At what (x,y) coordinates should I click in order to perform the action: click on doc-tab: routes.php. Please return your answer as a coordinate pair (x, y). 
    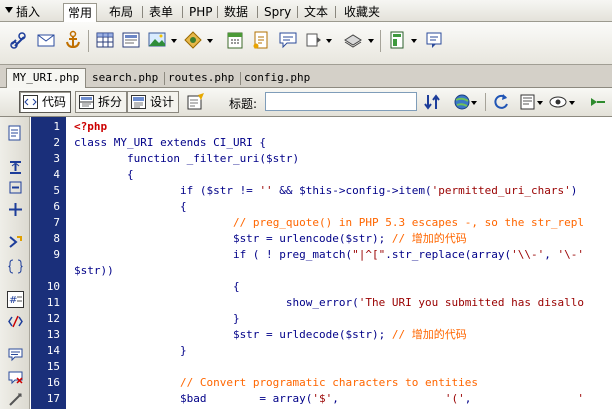
    Looking at the image, I should click on (202, 78).